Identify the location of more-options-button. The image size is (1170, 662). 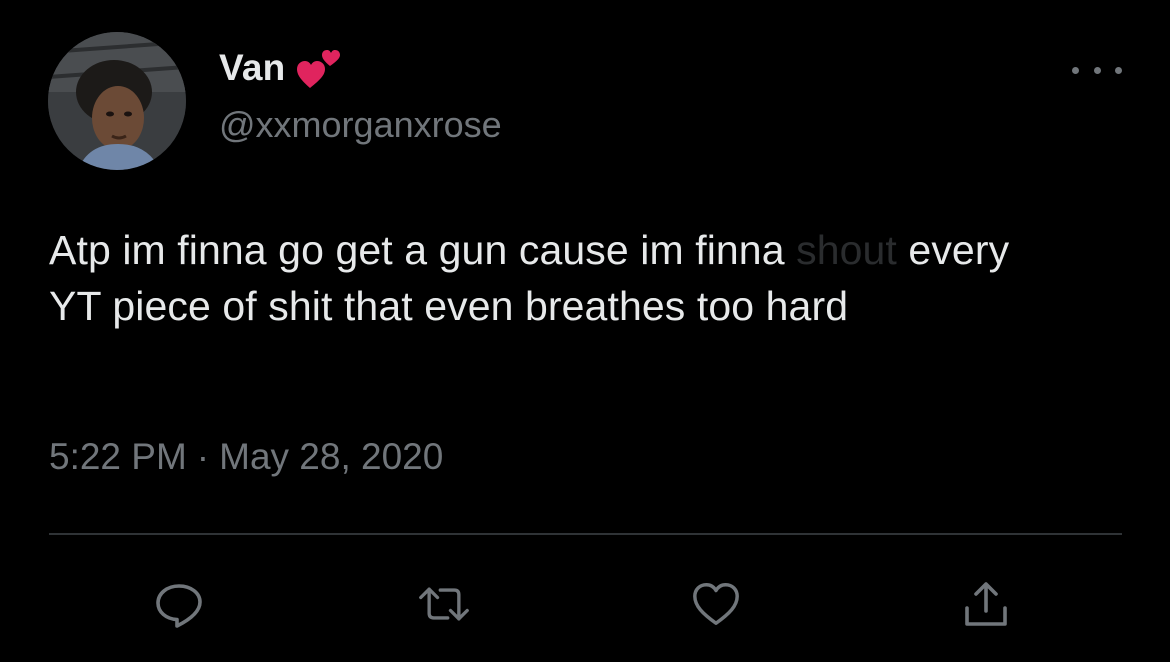
(1097, 70).